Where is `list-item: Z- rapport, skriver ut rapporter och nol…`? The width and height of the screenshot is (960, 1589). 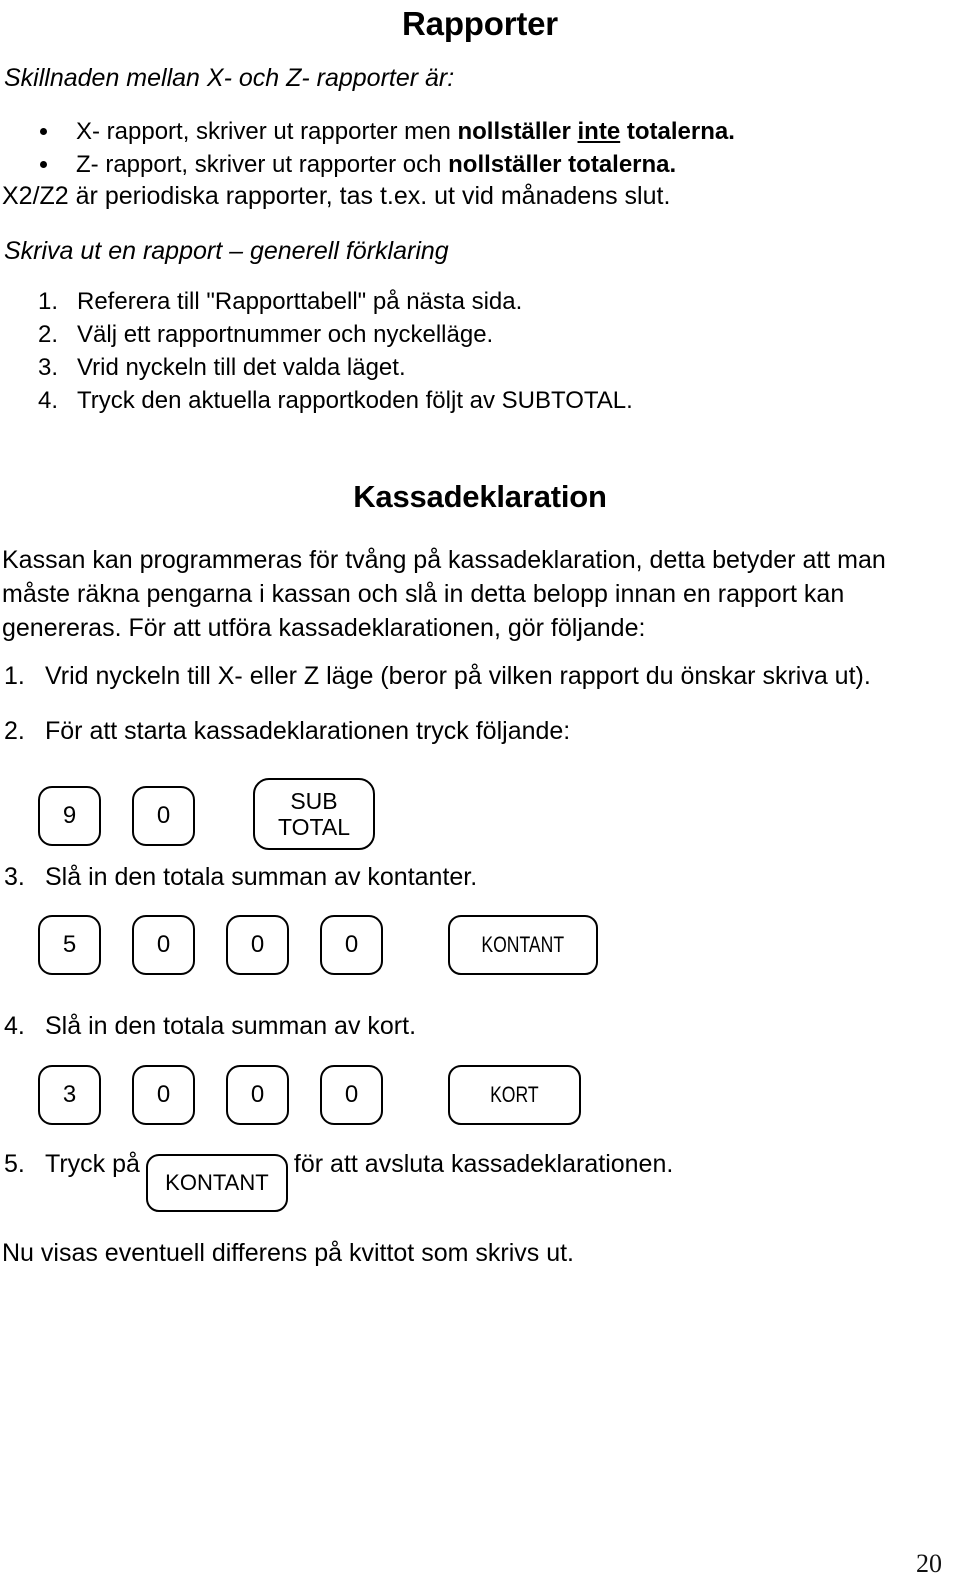
list-item: Z- rapport, skriver ut rapporter och nol… is located at coordinates (470, 164).